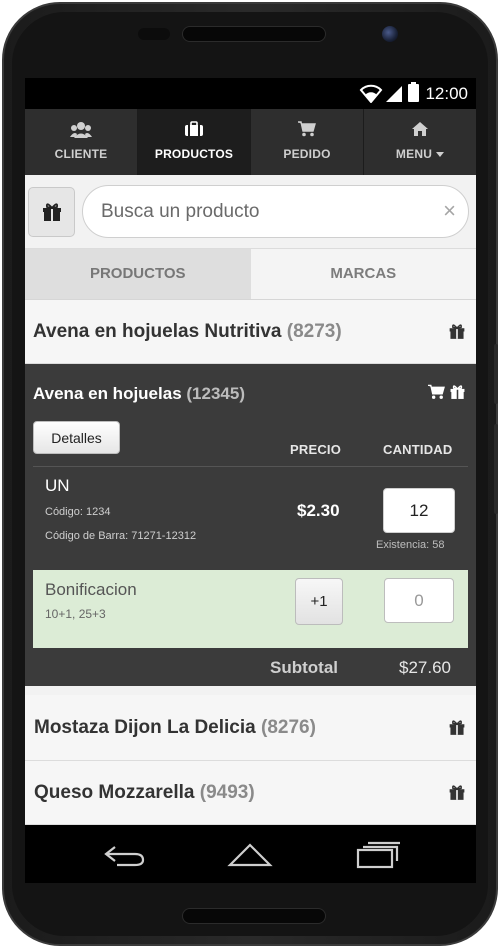 The image size is (500, 950). What do you see at coordinates (144, 792) in the screenshot?
I see `product-name: Queso Mozzarella (9493)` at bounding box center [144, 792].